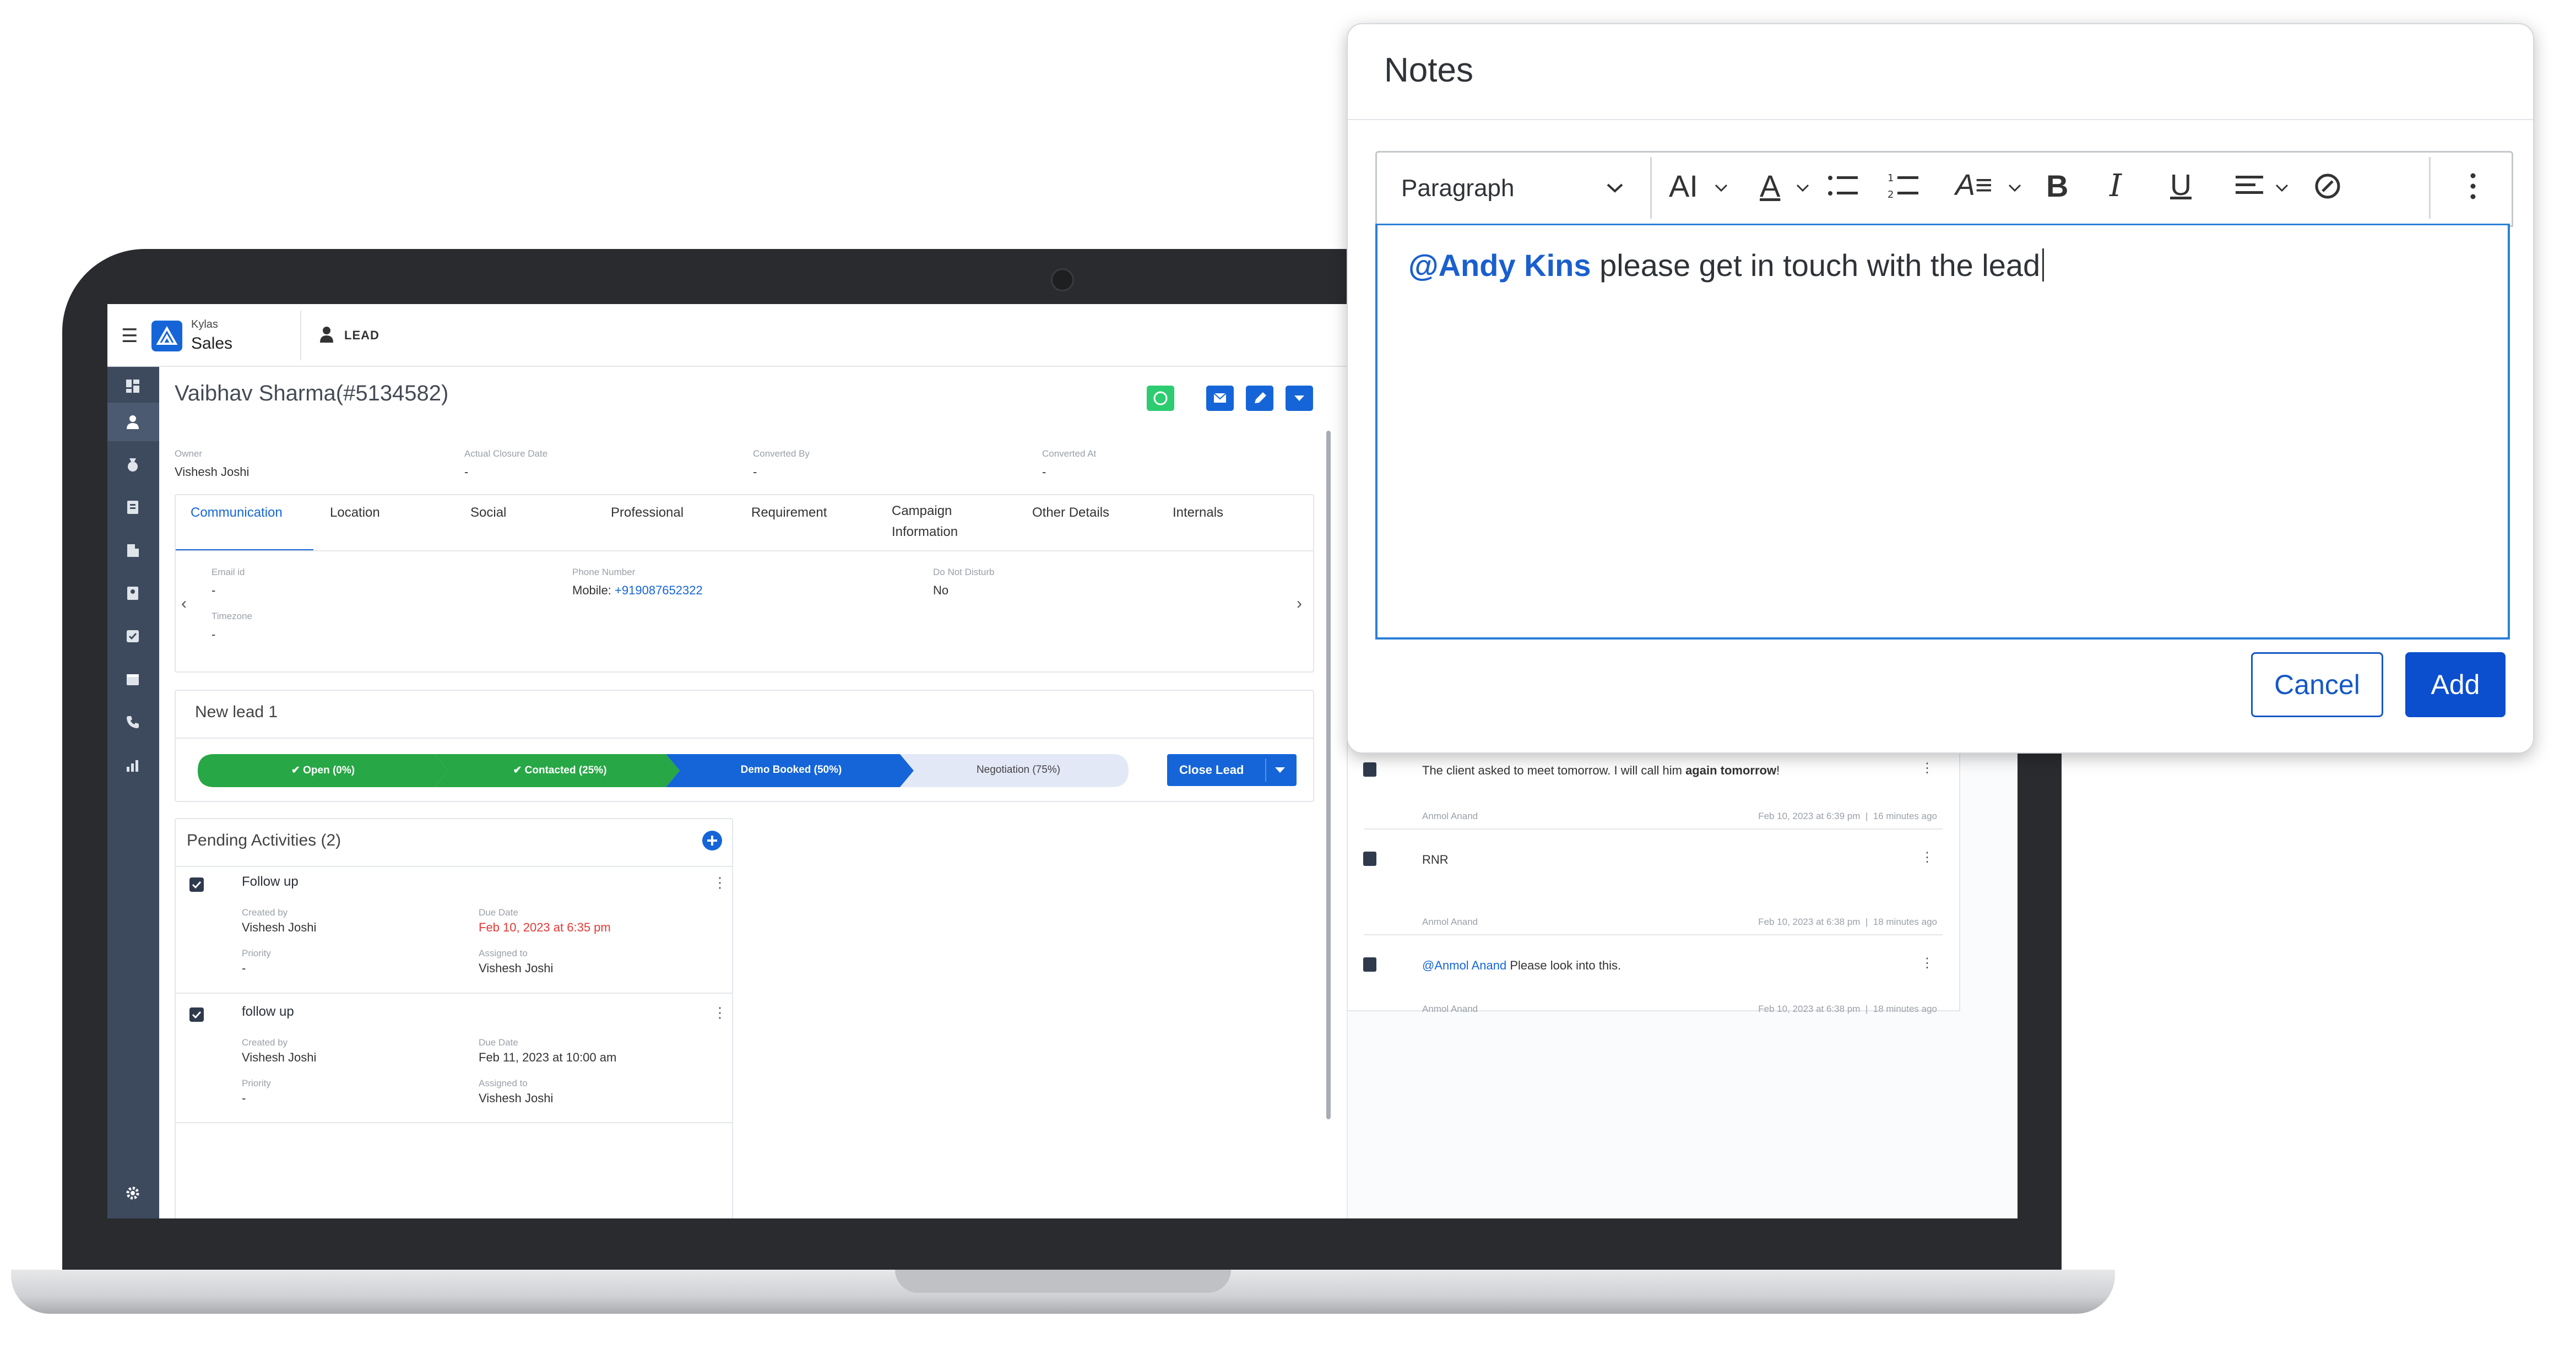 The width and height of the screenshot is (2576, 1349). I want to click on underline-icon: U, so click(2181, 185).